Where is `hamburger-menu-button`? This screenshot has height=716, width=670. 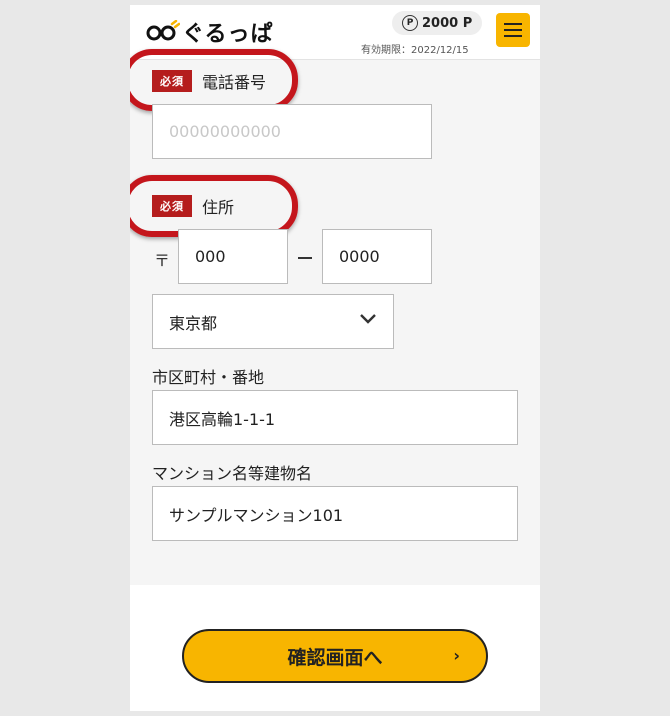
hamburger-menu-button is located at coordinates (513, 30).